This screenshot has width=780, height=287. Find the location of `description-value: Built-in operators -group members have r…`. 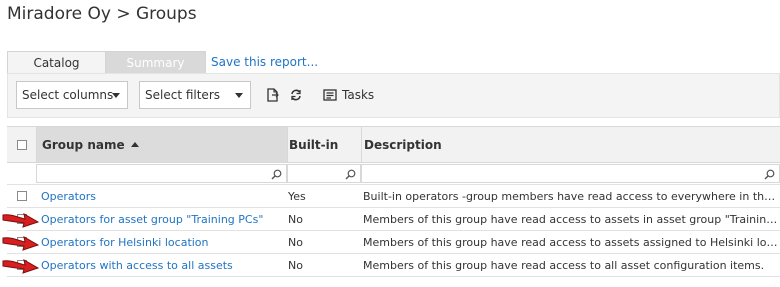

description-value: Built-in operators -group members have r… is located at coordinates (571, 196).